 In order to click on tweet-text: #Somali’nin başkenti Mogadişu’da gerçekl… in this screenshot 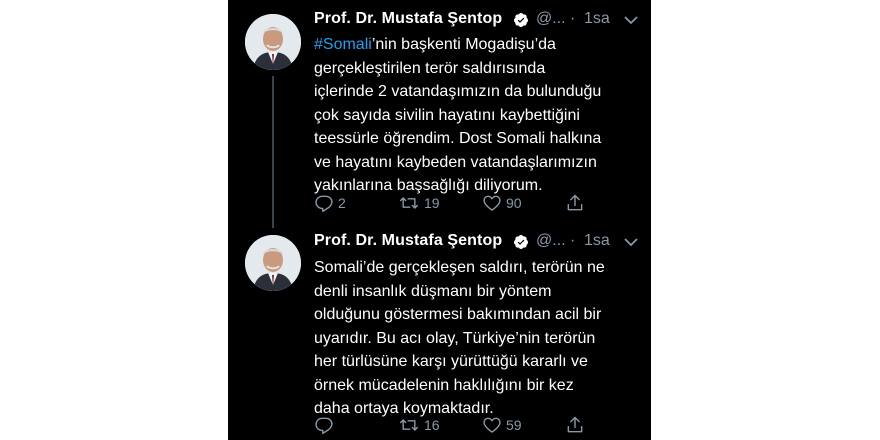, I will do `click(479, 115)`.